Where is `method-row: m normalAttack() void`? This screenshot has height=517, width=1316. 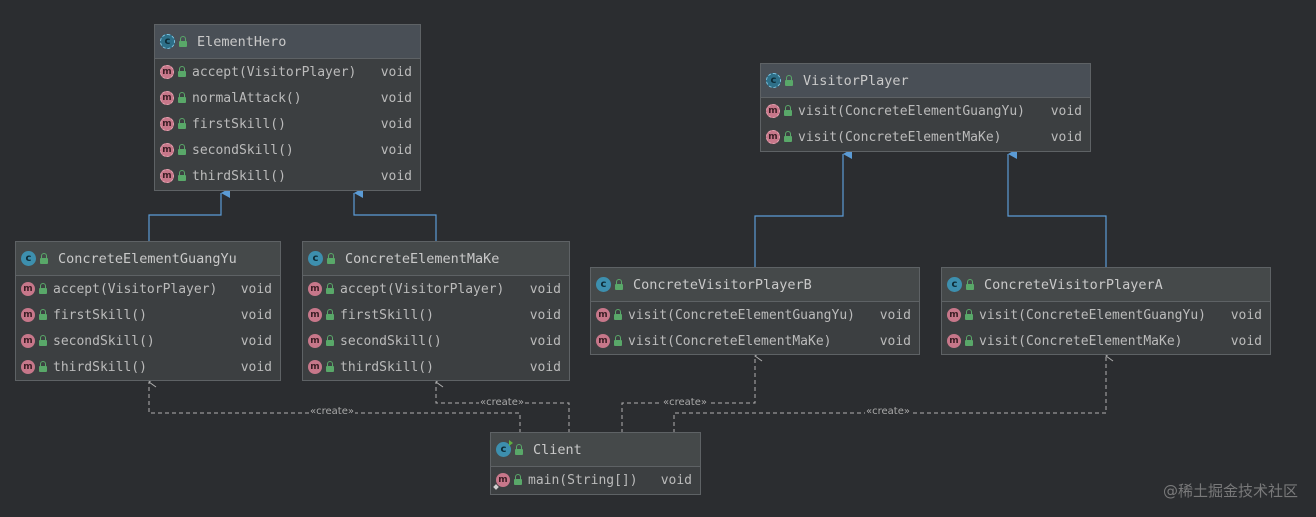 method-row: m normalAttack() void is located at coordinates (287, 98).